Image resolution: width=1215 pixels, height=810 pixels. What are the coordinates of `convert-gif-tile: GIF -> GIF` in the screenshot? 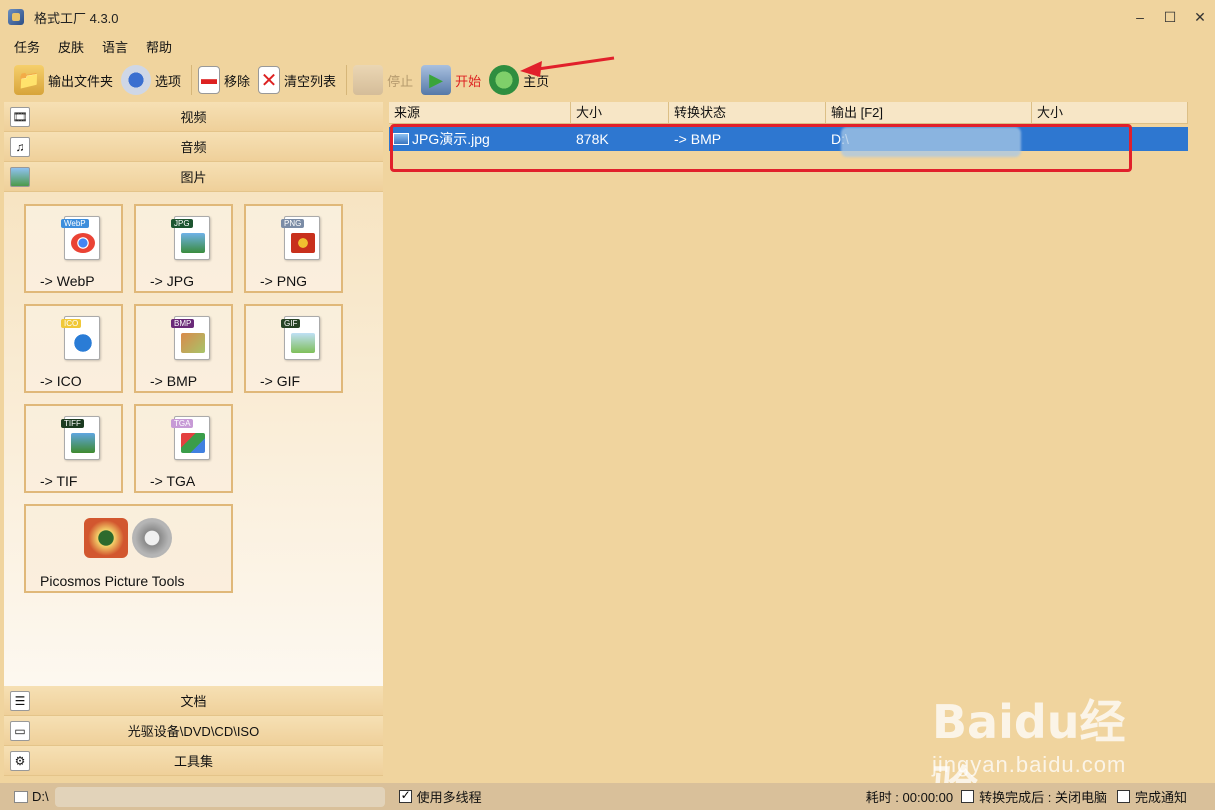 It's located at (293, 348).